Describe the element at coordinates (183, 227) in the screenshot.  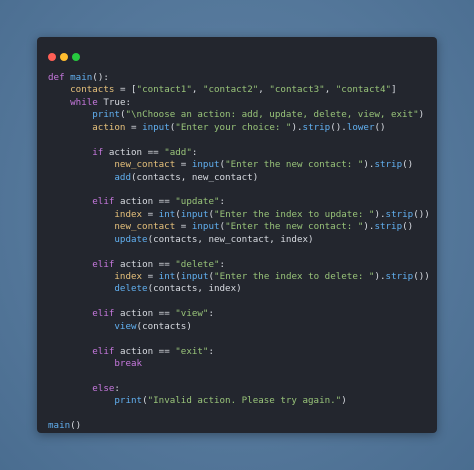
I see `code-token: =` at that location.